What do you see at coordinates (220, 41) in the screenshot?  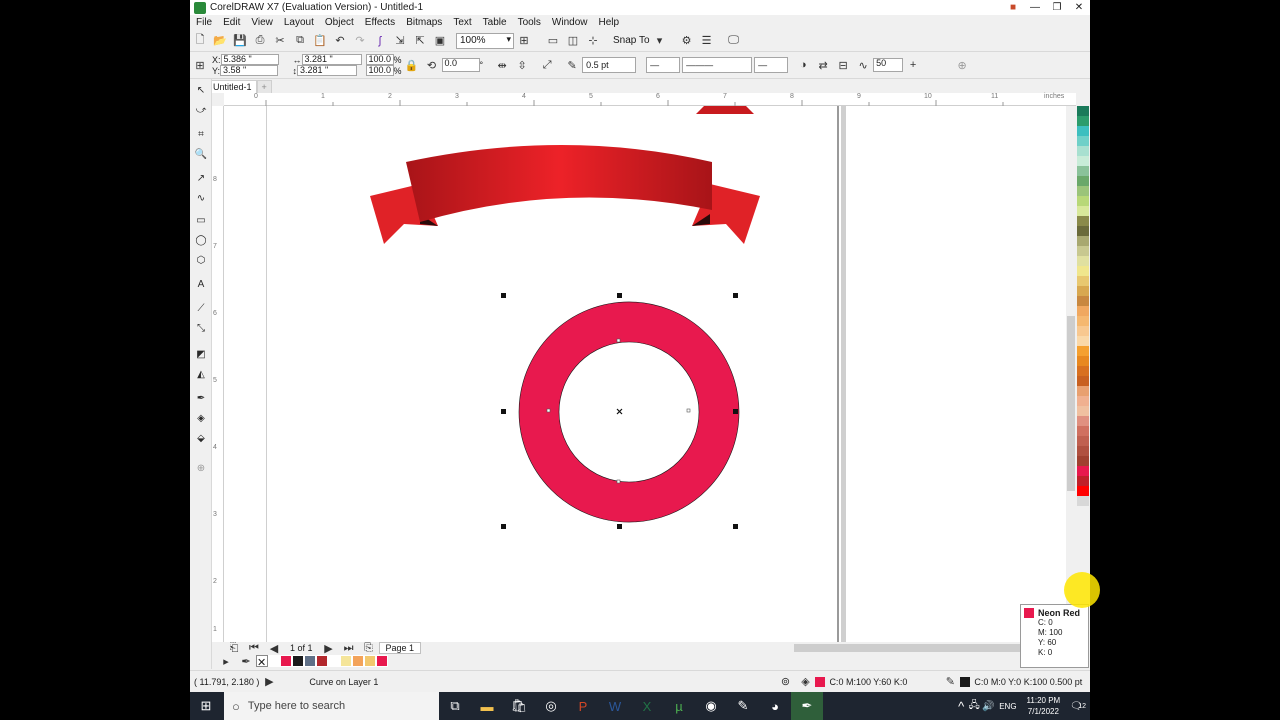 I see `open-icon: 📂` at bounding box center [220, 41].